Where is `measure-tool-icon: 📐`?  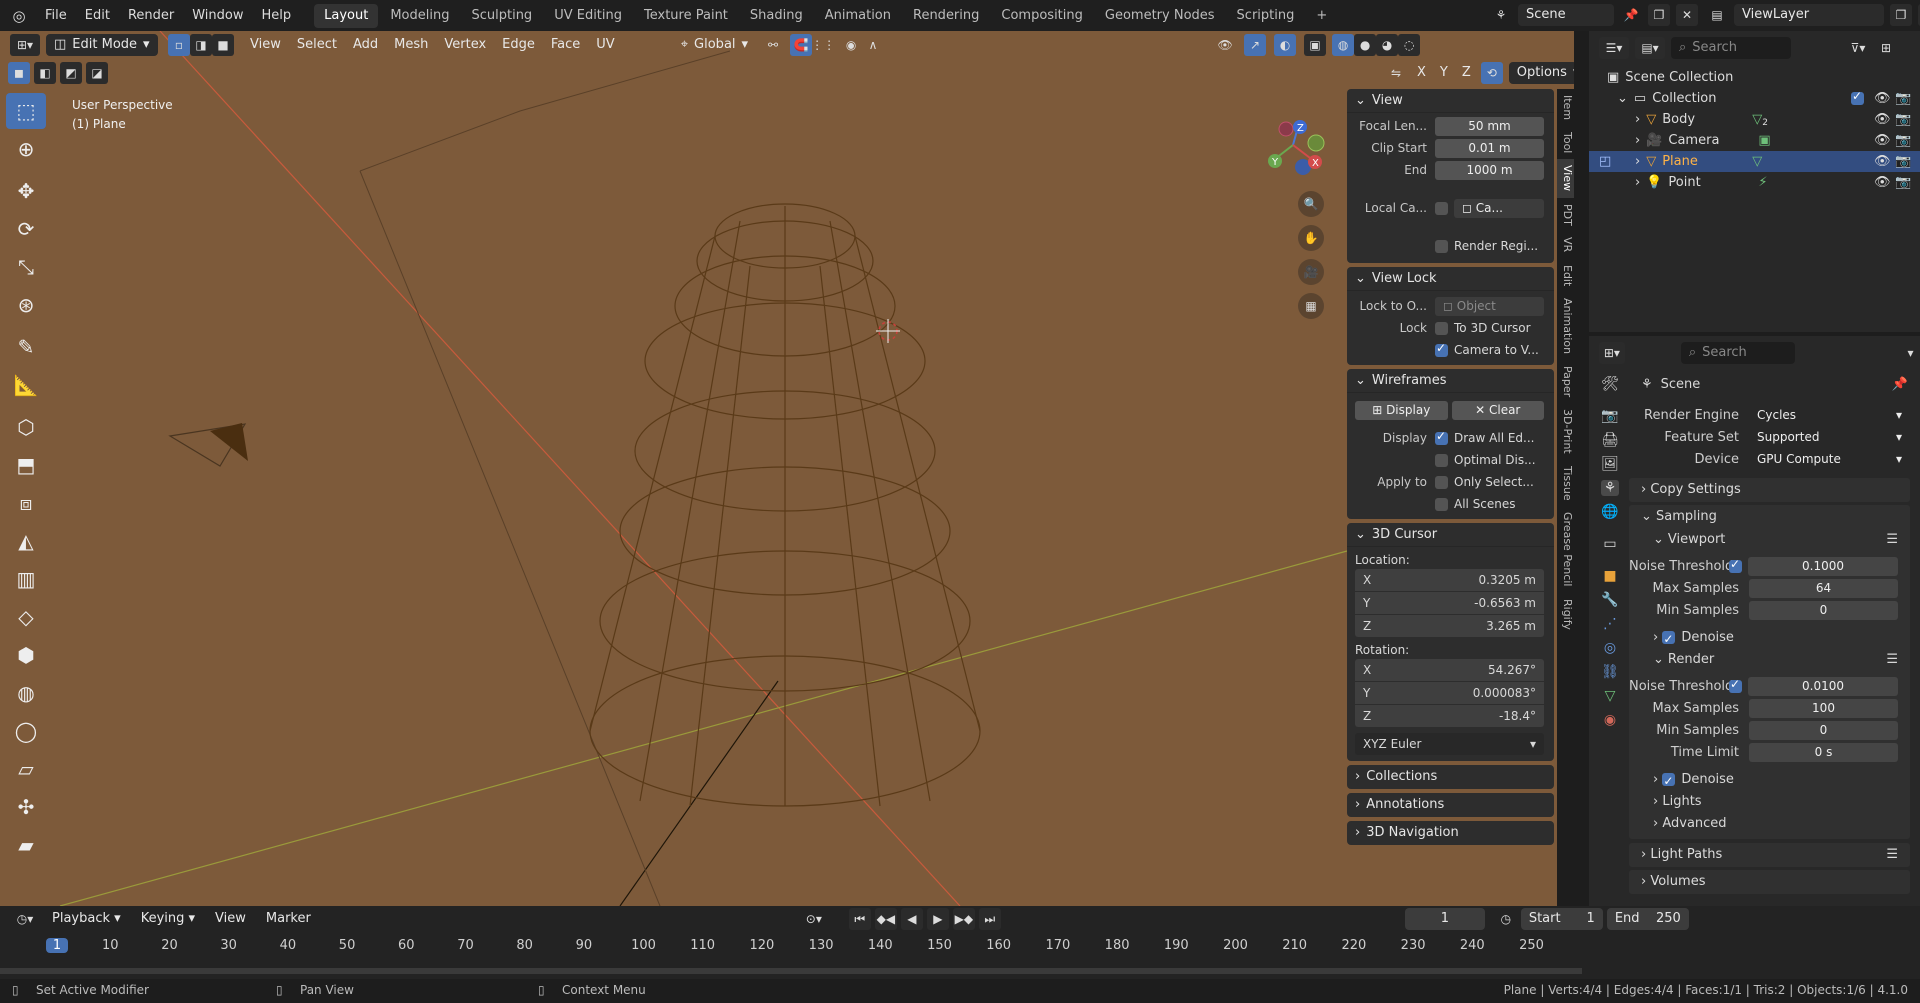 measure-tool-icon: 📐 is located at coordinates (26, 385).